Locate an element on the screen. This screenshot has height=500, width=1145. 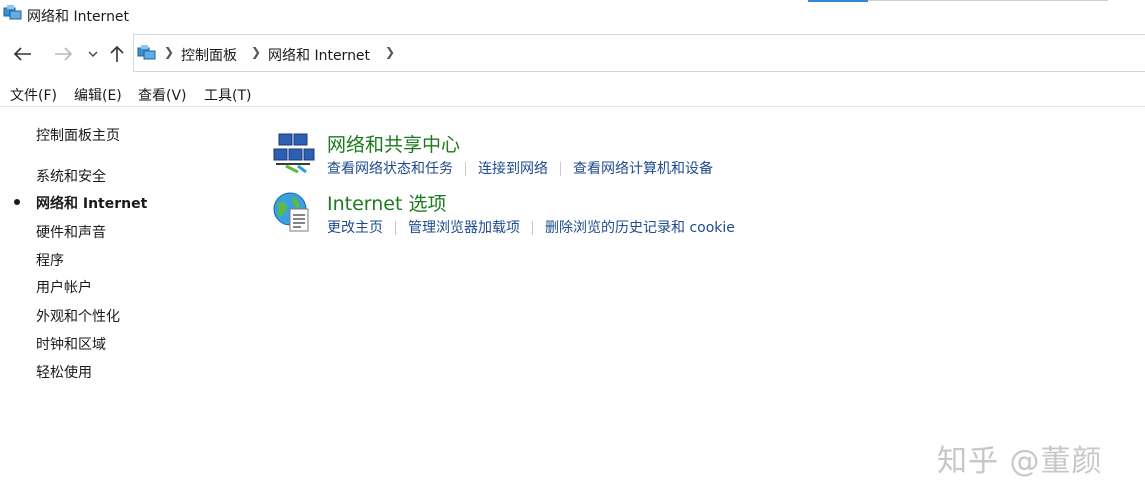
up-button is located at coordinates (117, 54).